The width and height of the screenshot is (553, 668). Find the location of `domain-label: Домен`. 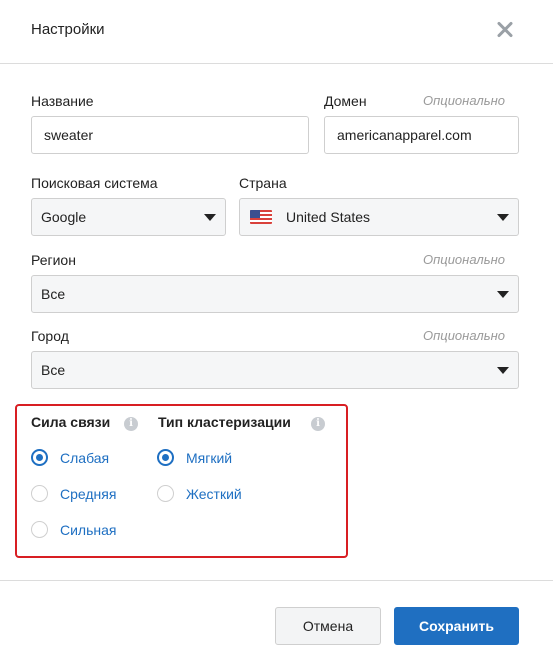

domain-label: Домен is located at coordinates (345, 101).